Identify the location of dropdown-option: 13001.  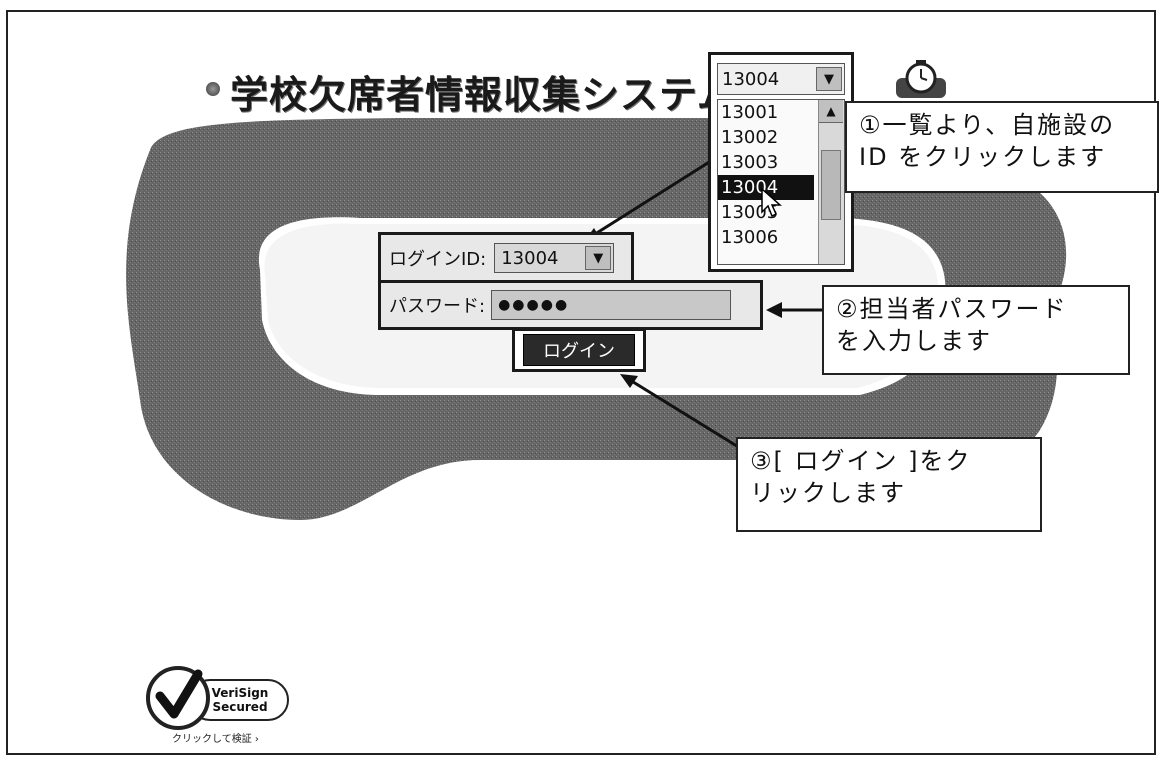
(766, 112).